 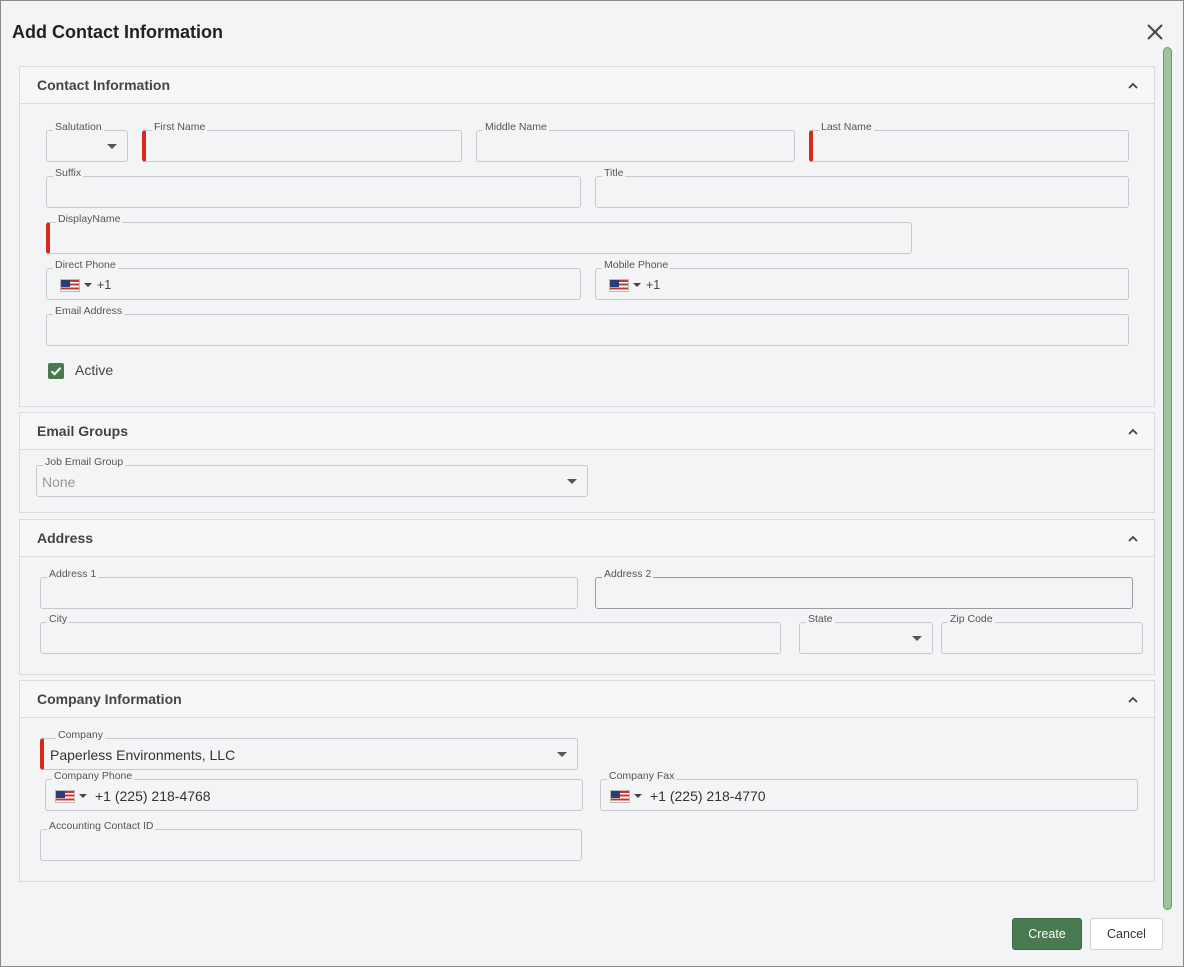 What do you see at coordinates (635, 141) in the screenshot?
I see `middle-name-field: Middle Name` at bounding box center [635, 141].